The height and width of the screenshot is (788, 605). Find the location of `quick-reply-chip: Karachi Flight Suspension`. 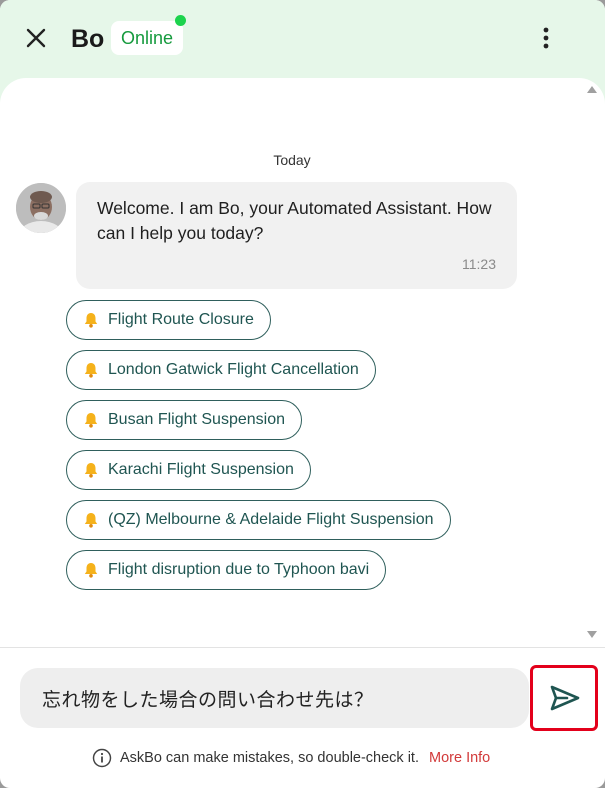

quick-reply-chip: Karachi Flight Suspension is located at coordinates (188, 470).